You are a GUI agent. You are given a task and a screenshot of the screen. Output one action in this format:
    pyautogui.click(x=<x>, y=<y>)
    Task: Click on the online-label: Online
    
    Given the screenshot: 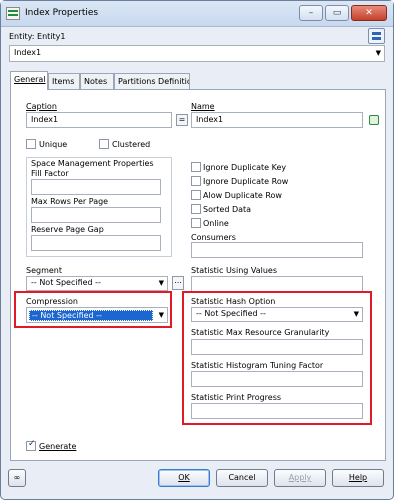 What is the action you would take?
    pyautogui.click(x=216, y=223)
    